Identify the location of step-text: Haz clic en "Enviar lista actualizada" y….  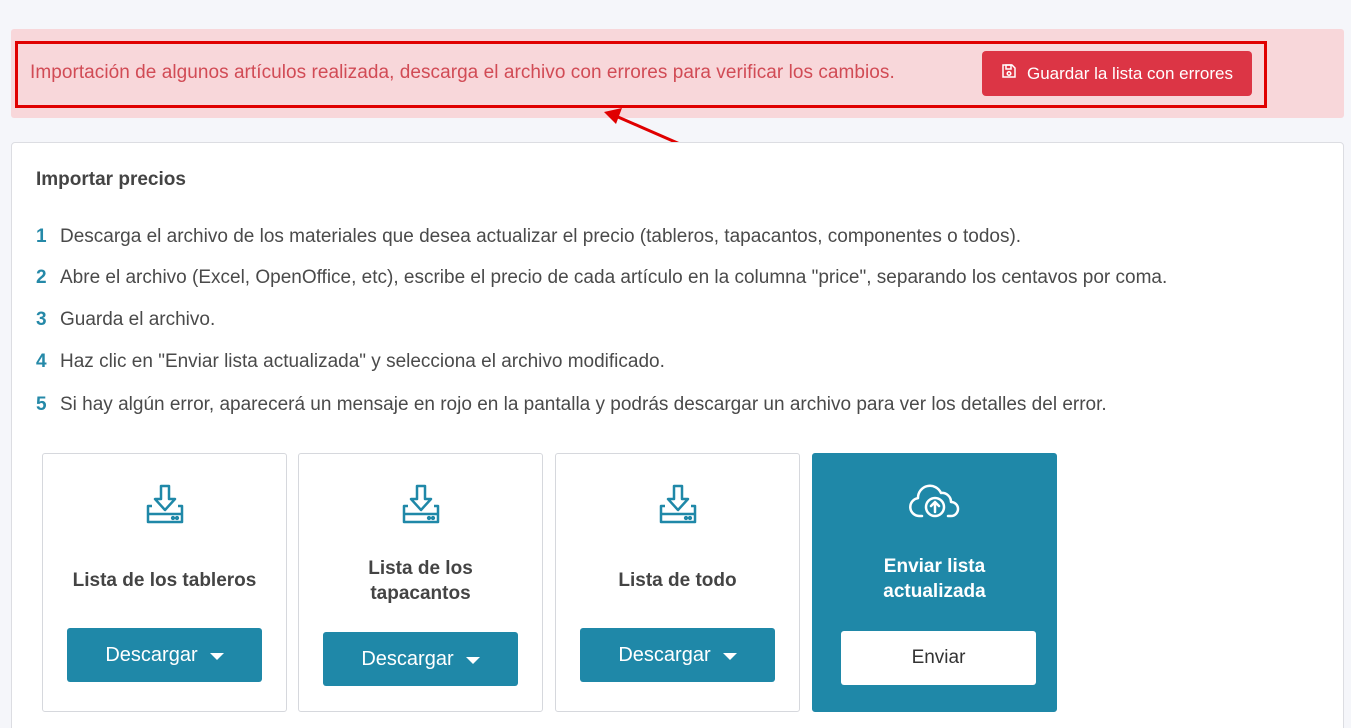
(362, 361).